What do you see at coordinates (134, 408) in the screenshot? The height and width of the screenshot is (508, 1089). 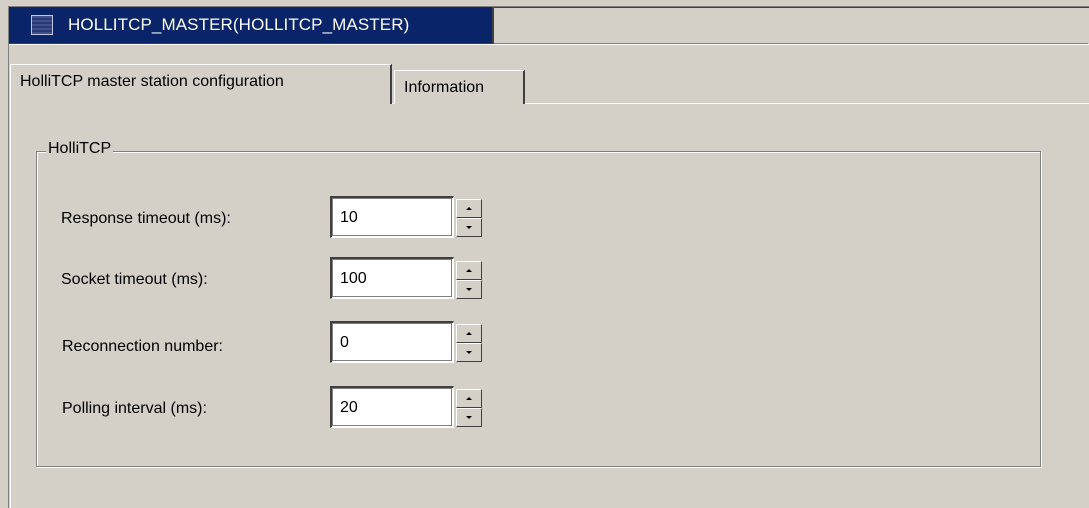 I see `polling-interval-label: Polling interval (ms):` at bounding box center [134, 408].